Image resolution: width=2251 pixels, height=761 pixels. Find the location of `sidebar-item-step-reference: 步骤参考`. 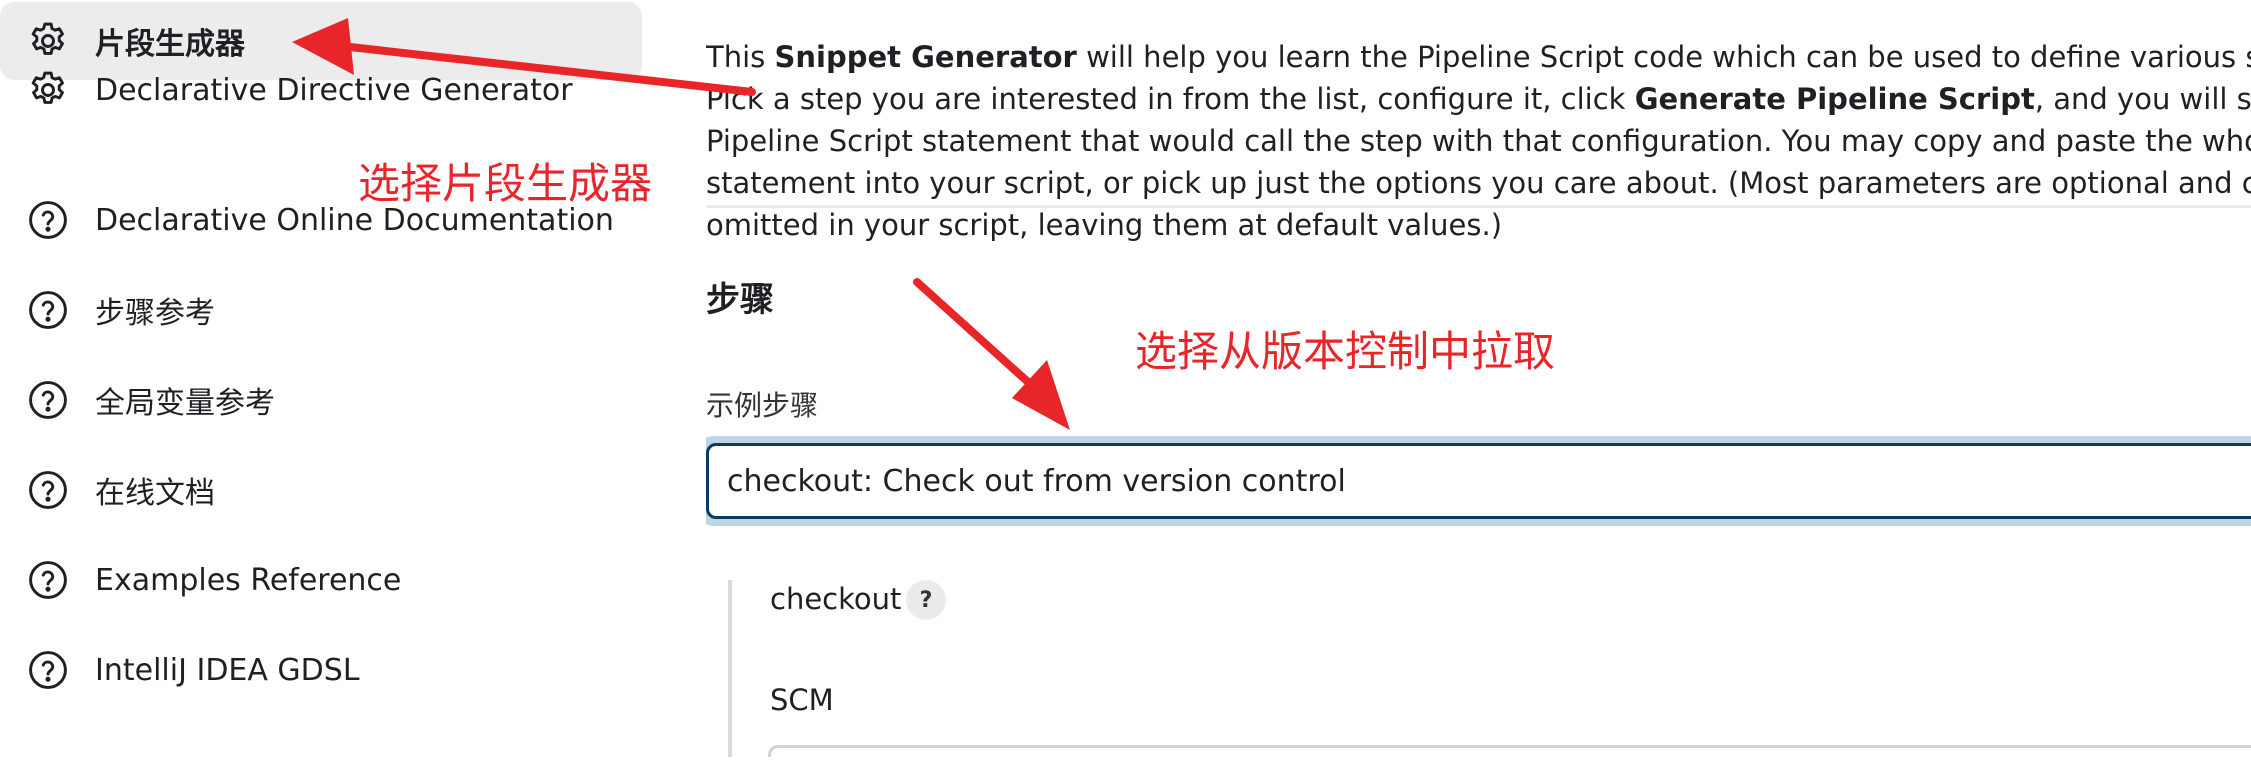

sidebar-item-step-reference: 步骤参考 is located at coordinates (321, 310).